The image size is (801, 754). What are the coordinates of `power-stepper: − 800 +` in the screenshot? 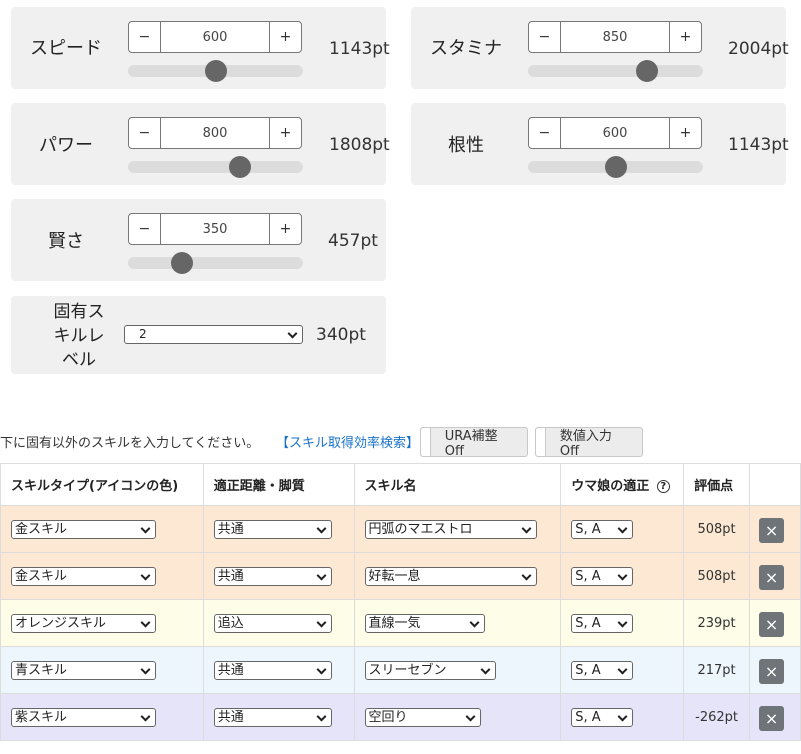 It's located at (215, 133).